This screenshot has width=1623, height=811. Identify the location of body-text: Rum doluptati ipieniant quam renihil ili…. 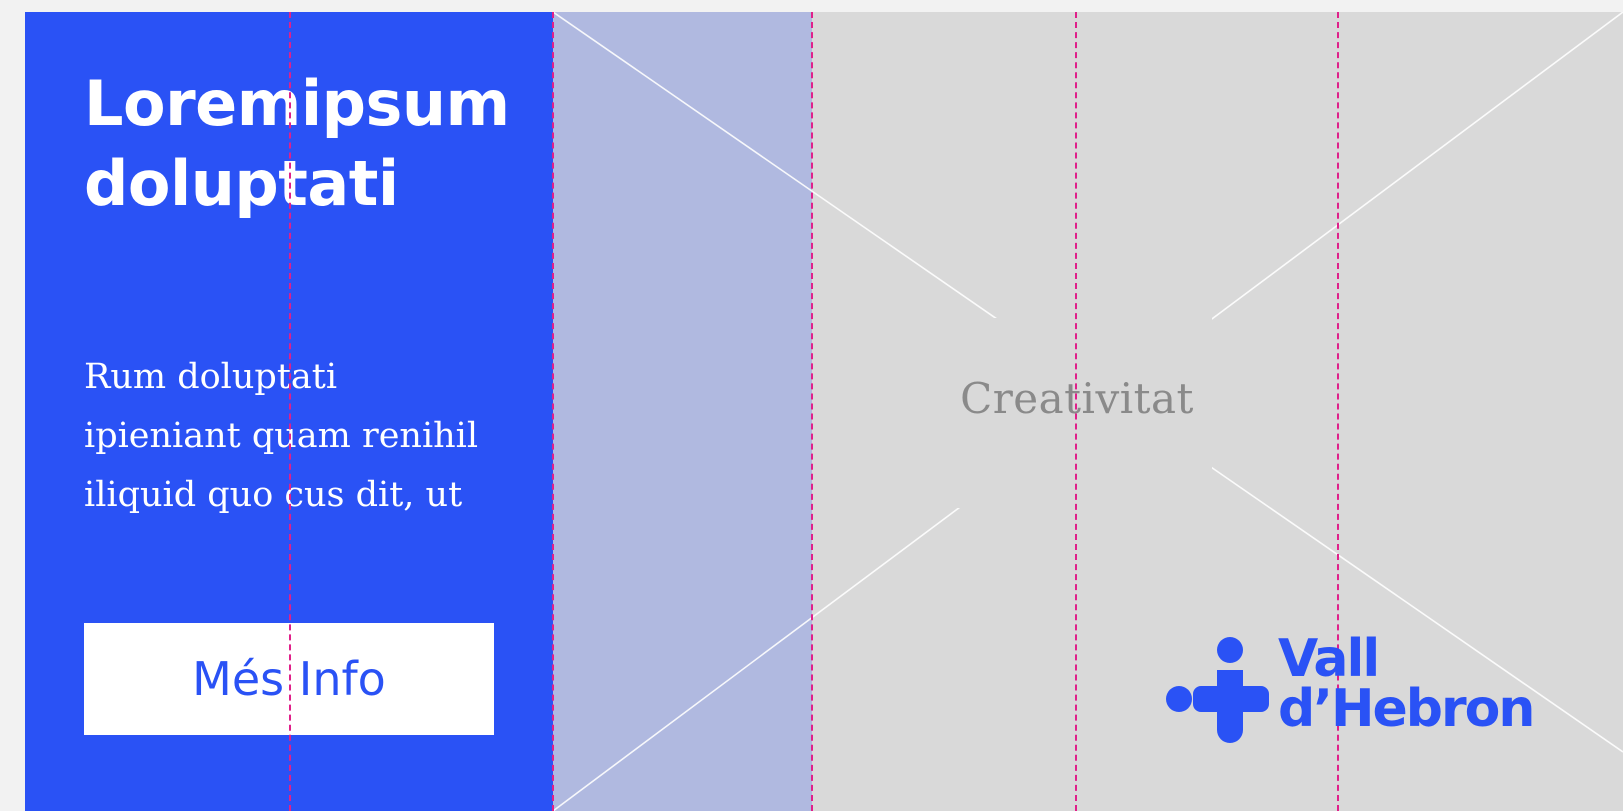
(304, 436).